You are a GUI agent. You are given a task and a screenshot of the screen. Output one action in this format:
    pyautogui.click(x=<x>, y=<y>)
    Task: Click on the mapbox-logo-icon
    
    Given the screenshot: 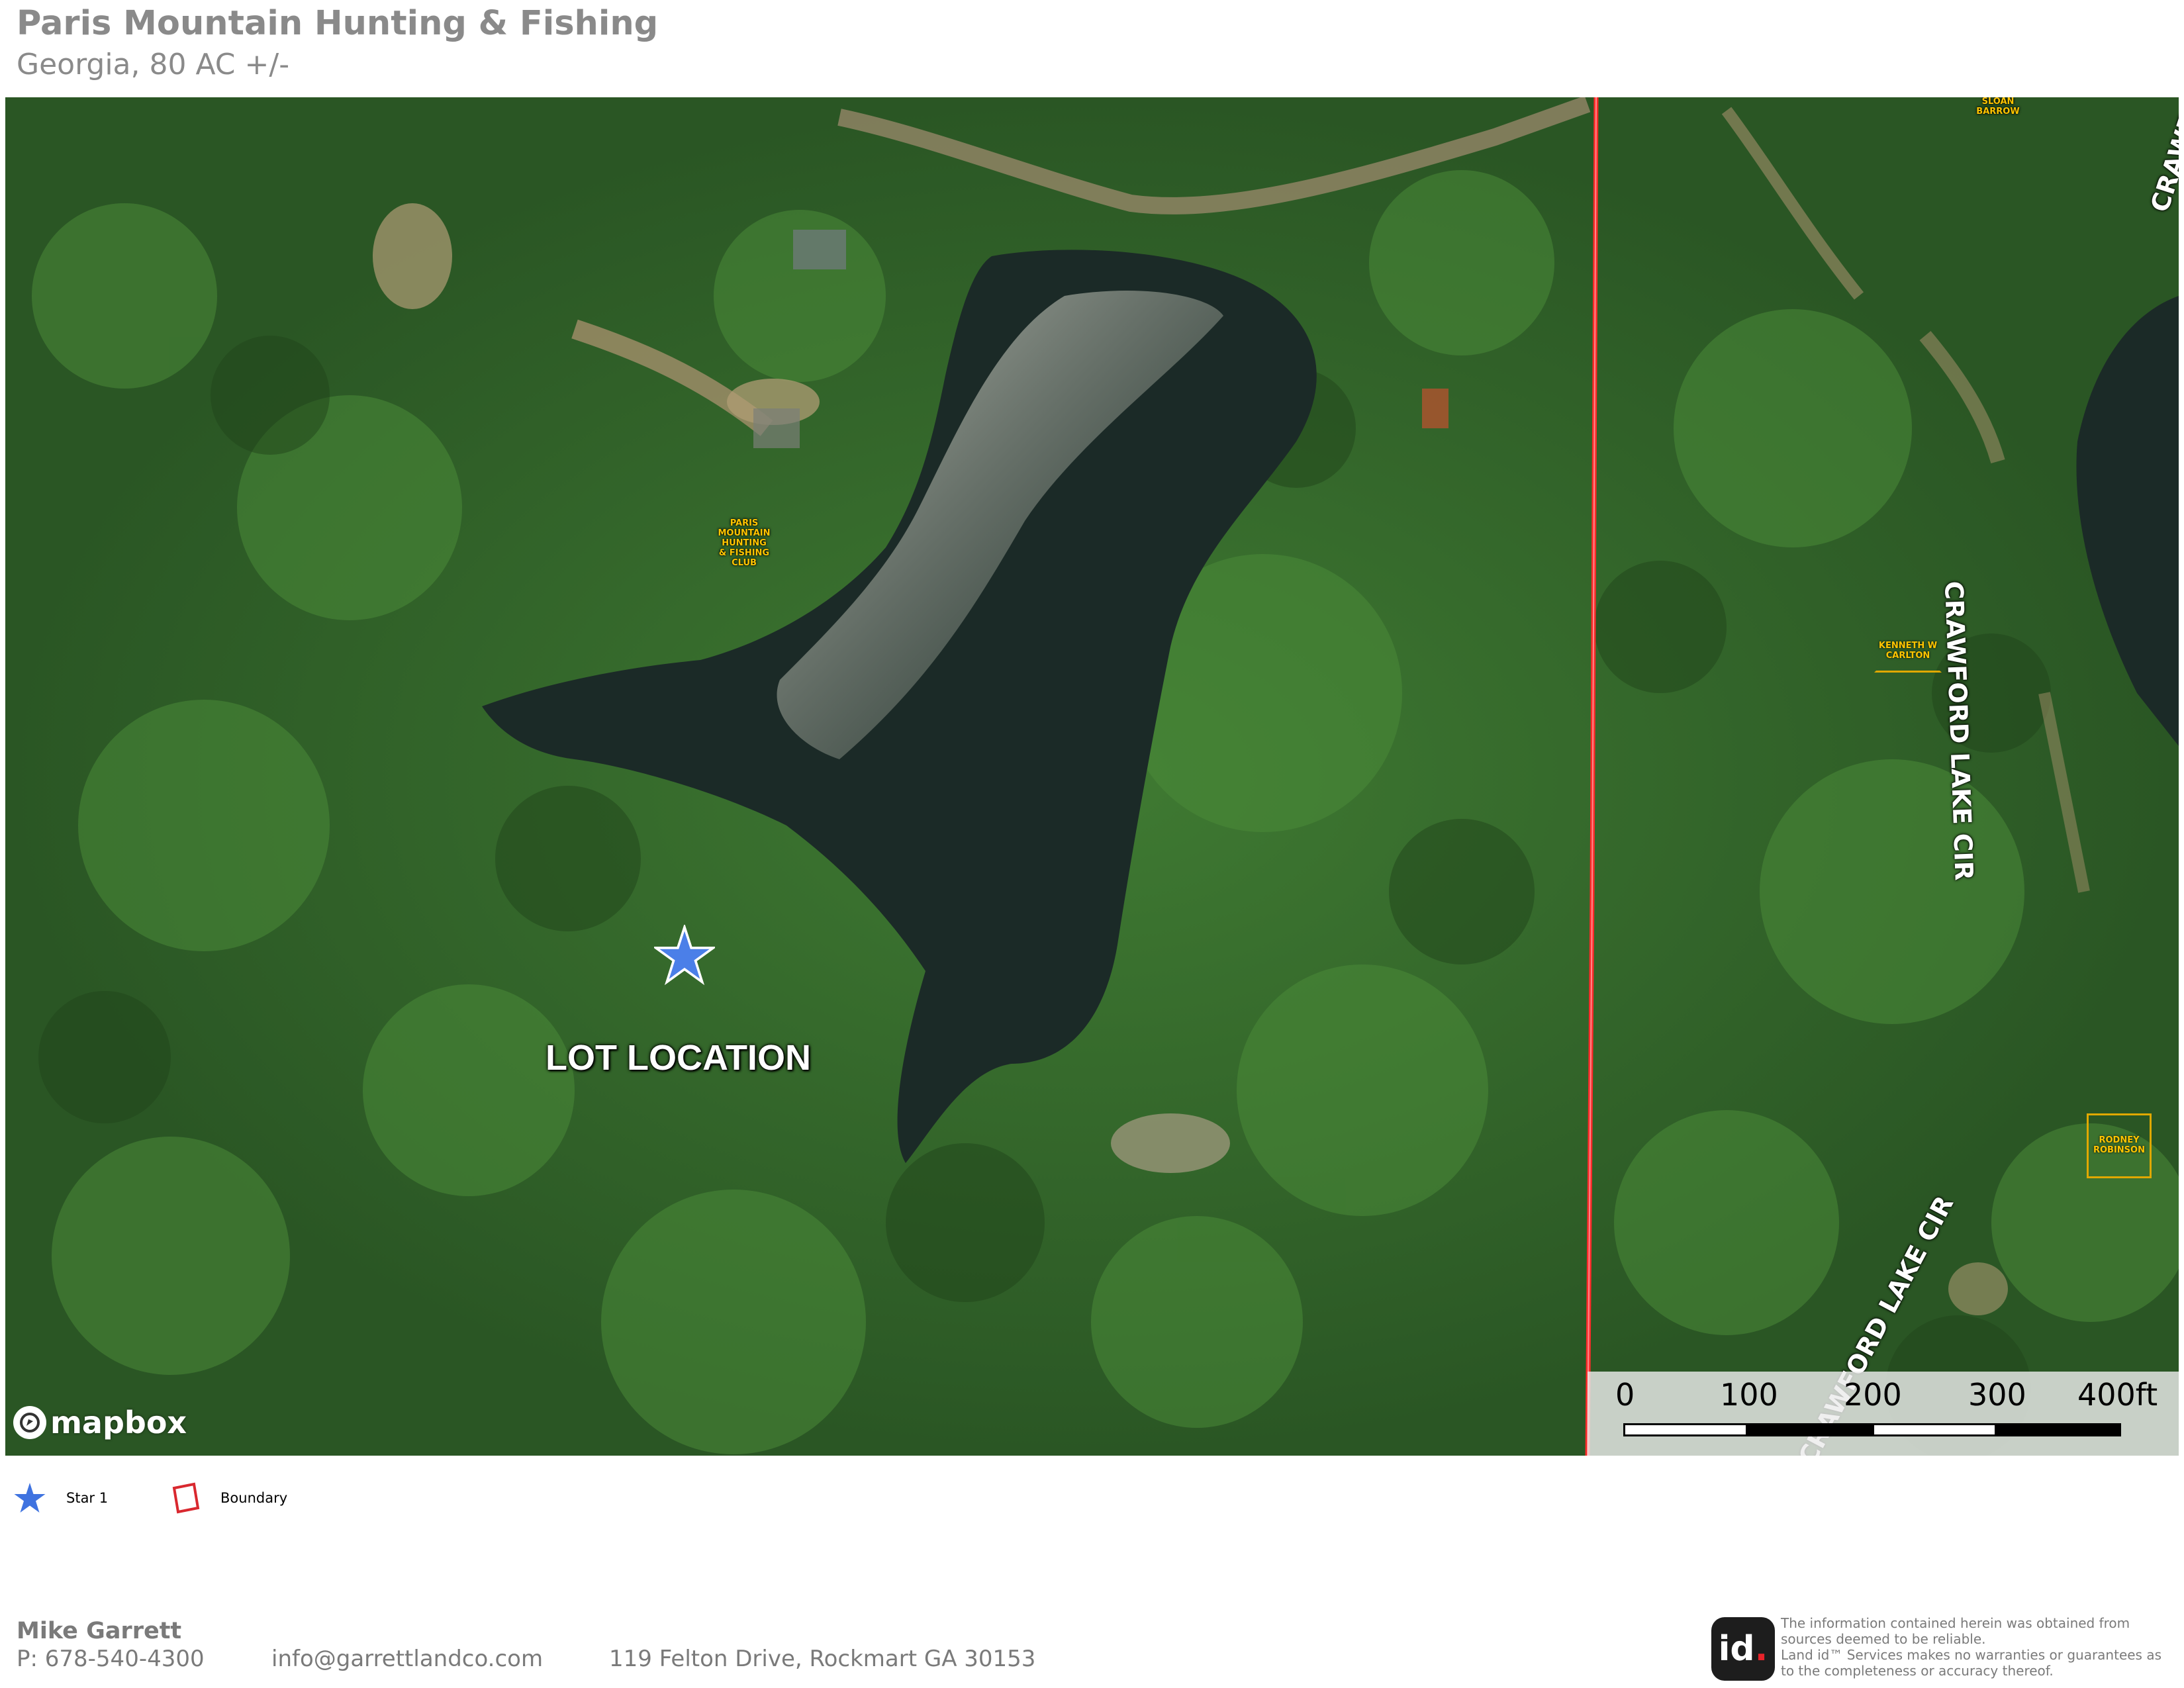 What is the action you would take?
    pyautogui.click(x=29, y=1422)
    